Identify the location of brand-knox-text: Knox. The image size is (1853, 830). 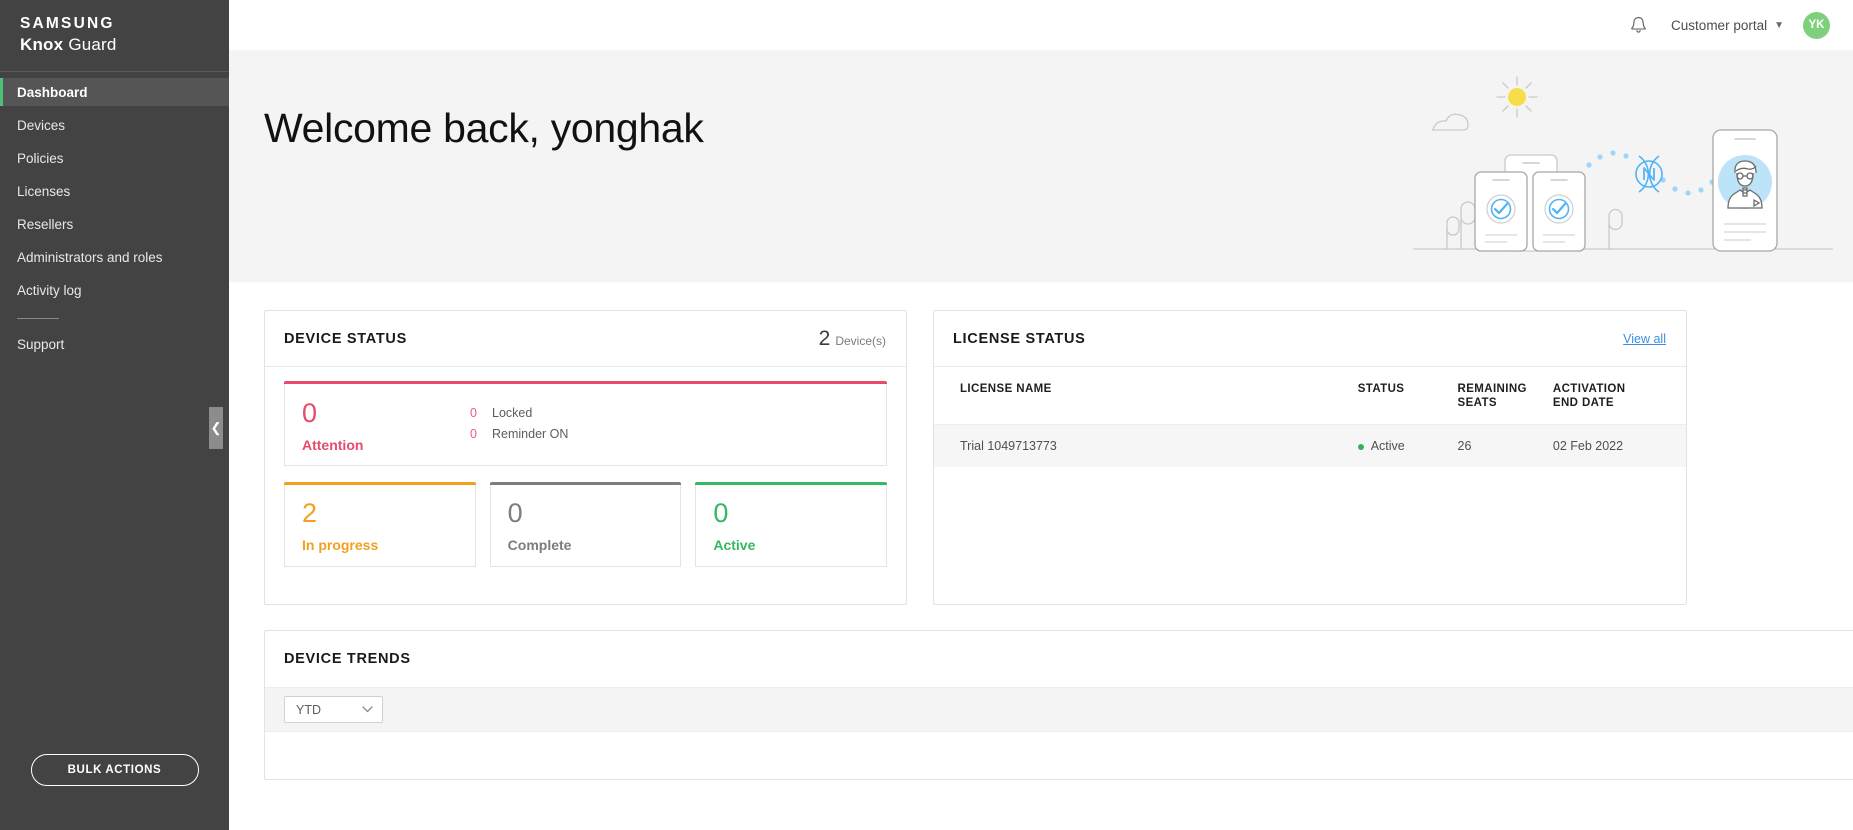
(42, 44).